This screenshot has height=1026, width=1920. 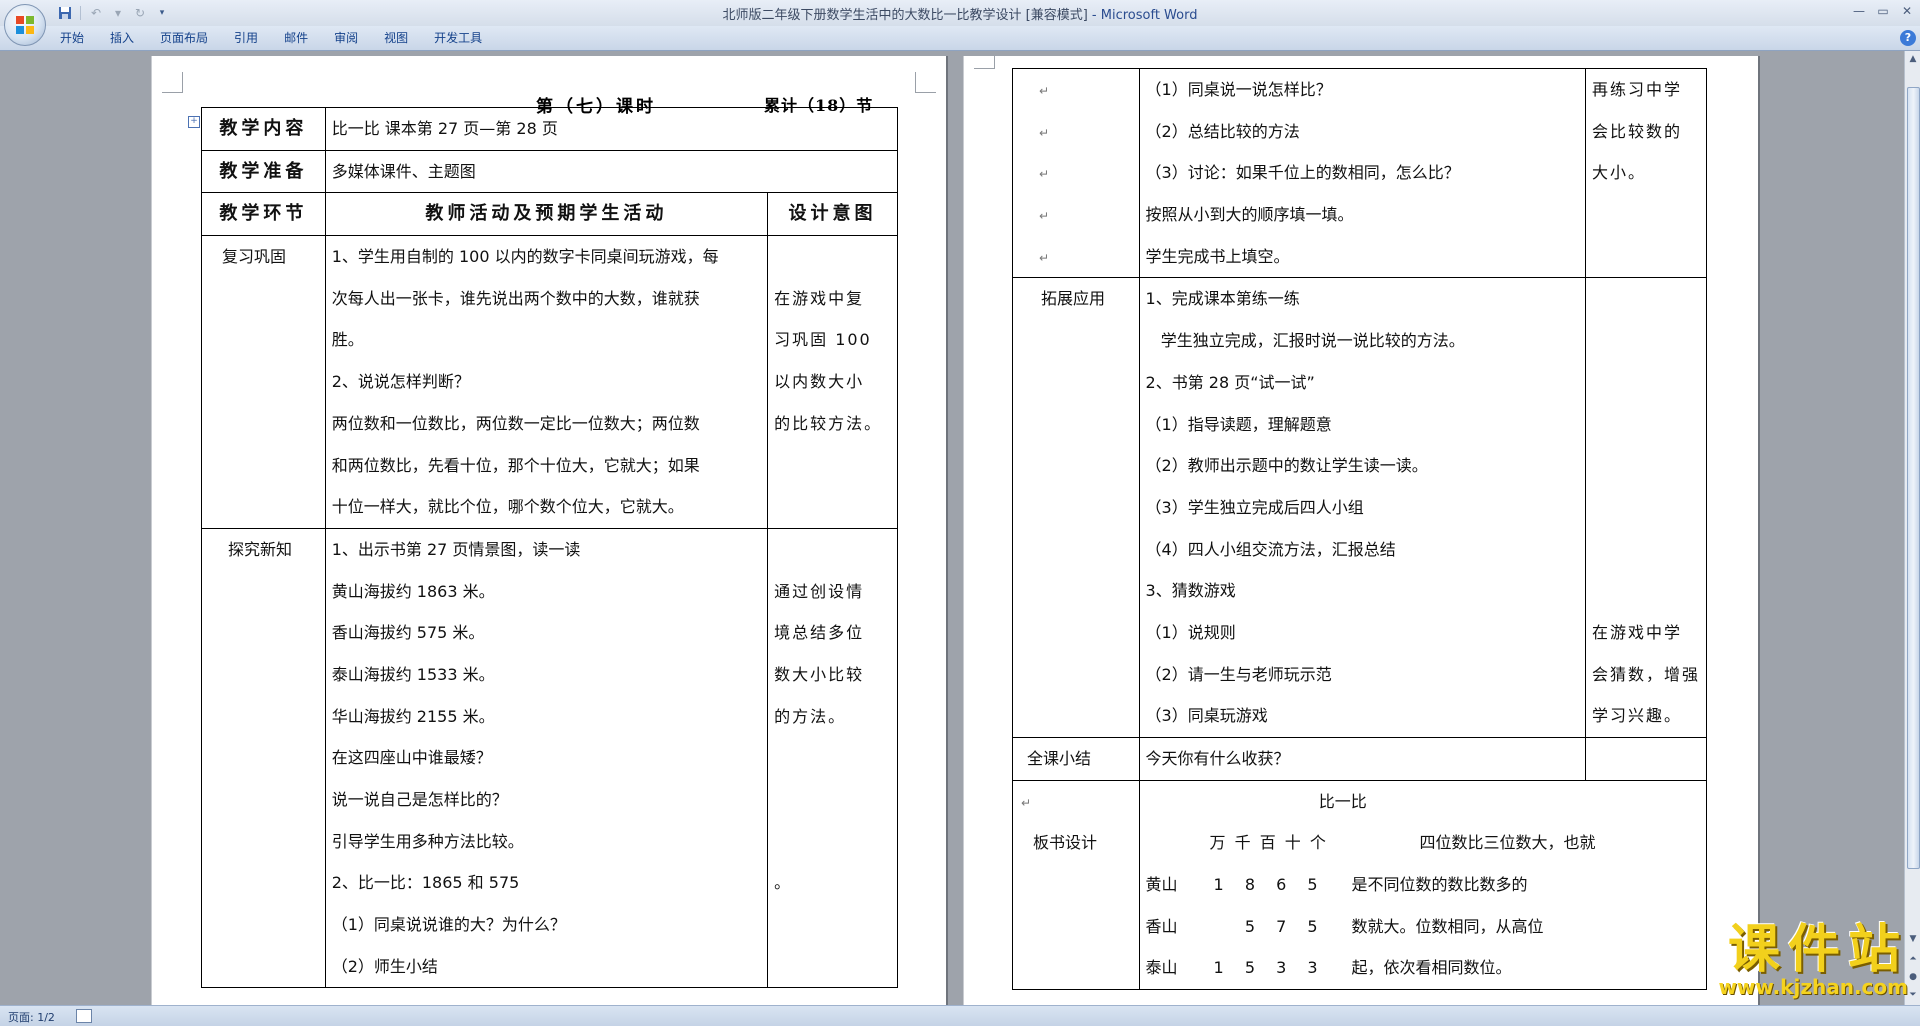 What do you see at coordinates (118, 13) in the screenshot?
I see `qat-dropdown-icon: ▾` at bounding box center [118, 13].